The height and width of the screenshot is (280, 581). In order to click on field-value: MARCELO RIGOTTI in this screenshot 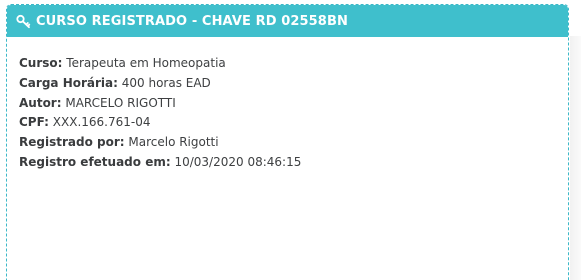, I will do `click(120, 102)`.